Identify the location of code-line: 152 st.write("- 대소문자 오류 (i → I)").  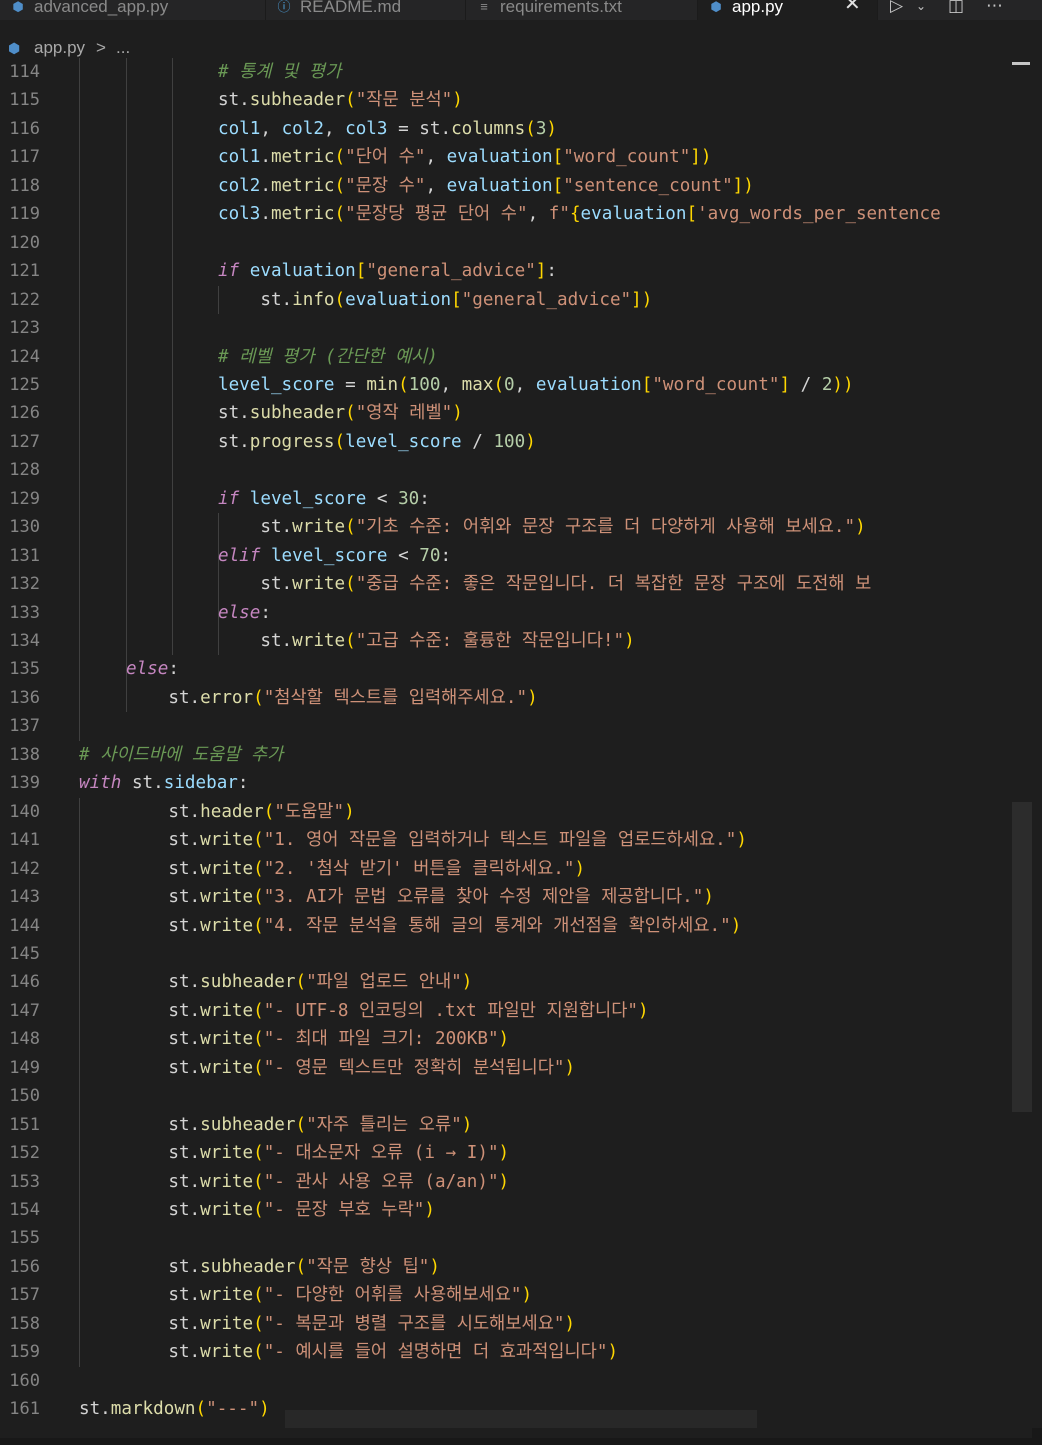
(521, 1153).